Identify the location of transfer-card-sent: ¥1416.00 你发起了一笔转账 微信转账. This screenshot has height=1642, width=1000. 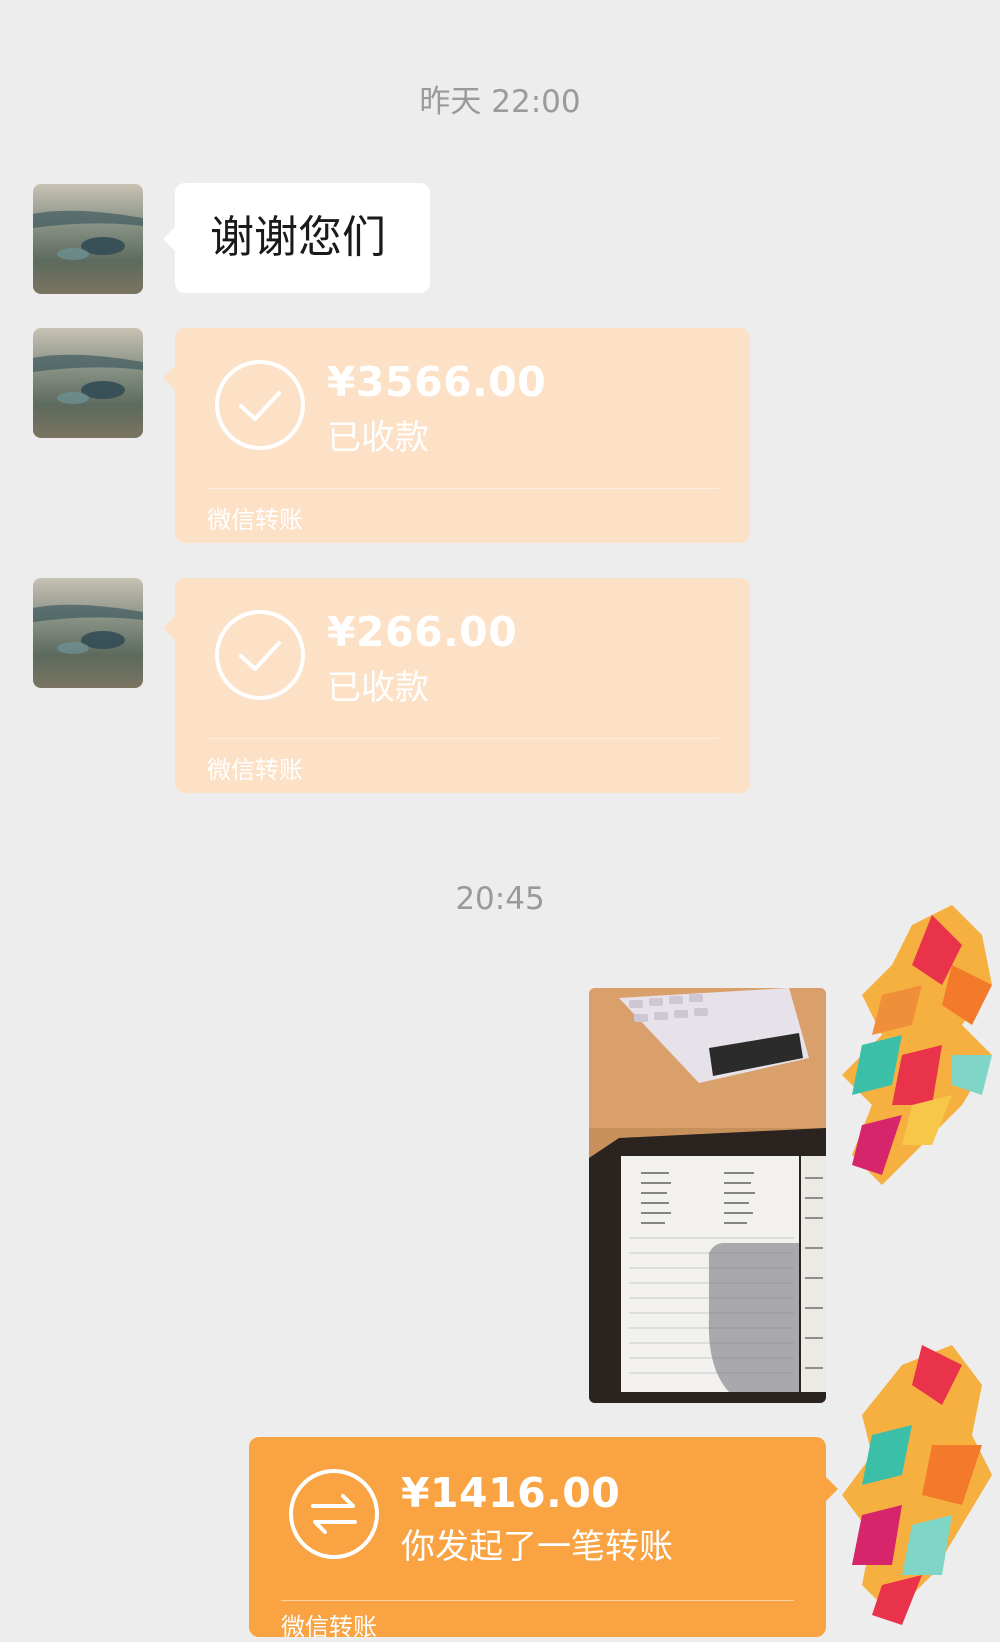
(543, 1539).